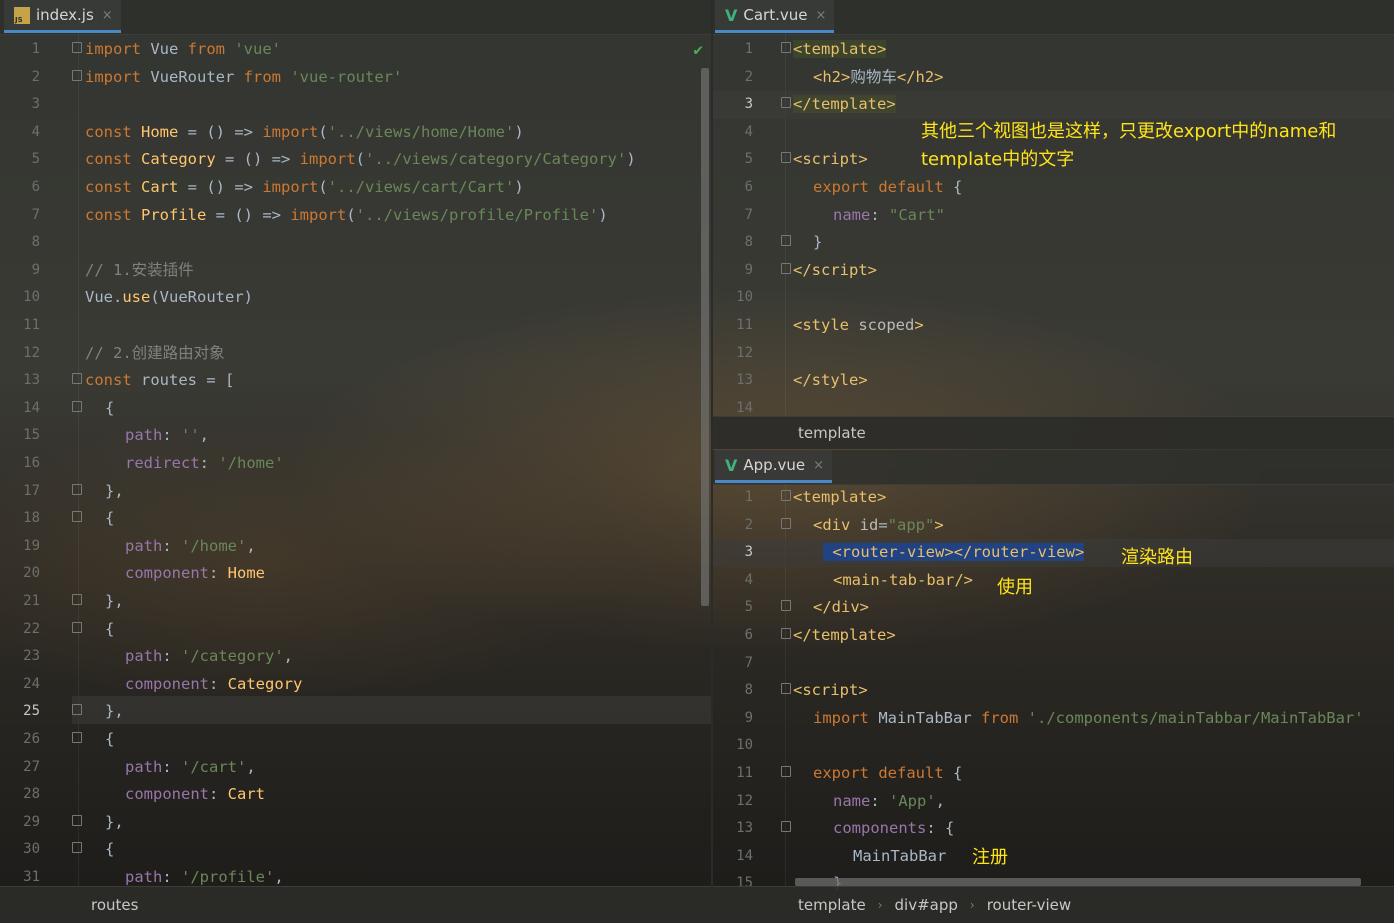  Describe the element at coordinates (773, 466) in the screenshot. I see `tab-app-vue: V App.vue ×` at that location.